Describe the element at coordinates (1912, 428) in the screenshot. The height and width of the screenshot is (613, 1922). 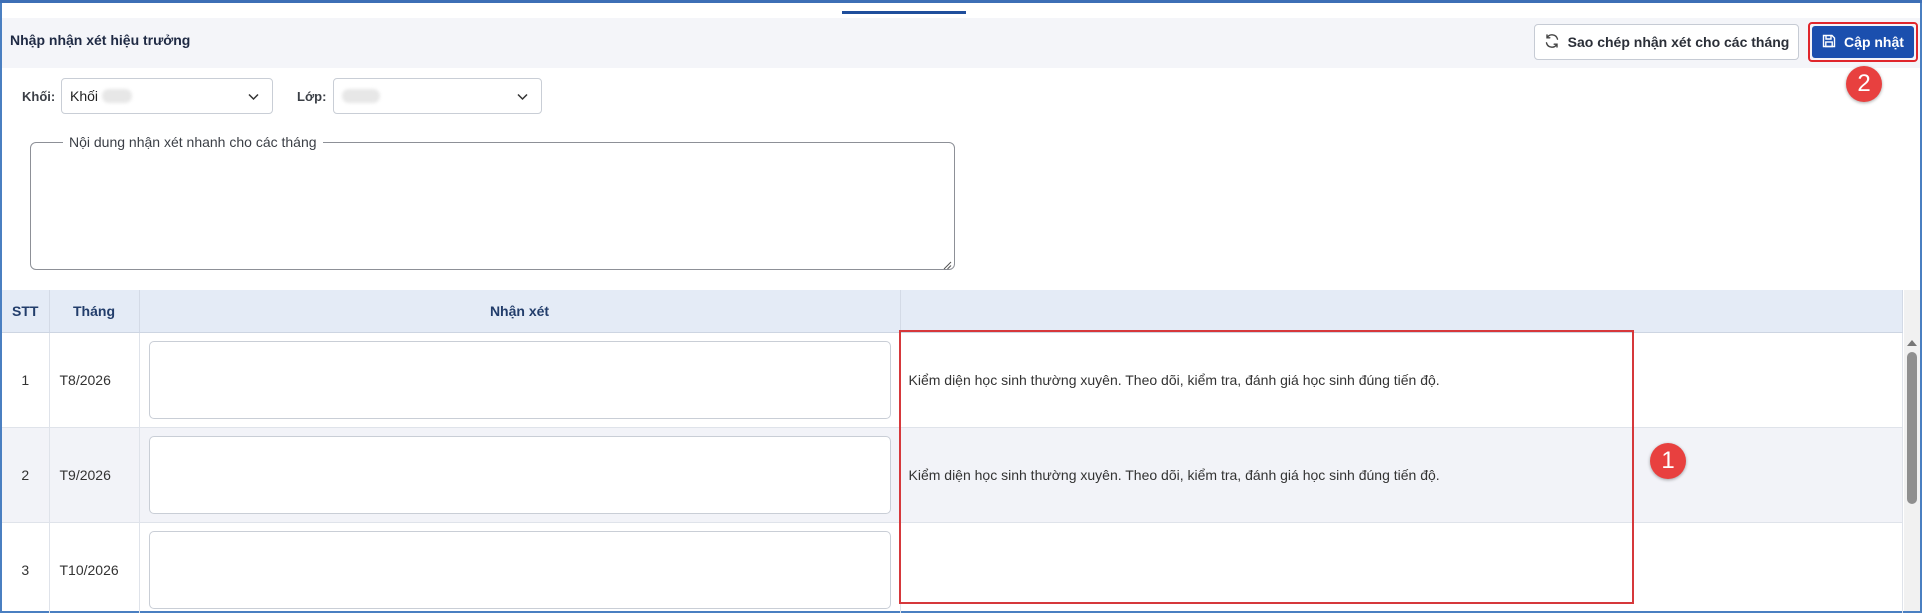
I see `scrollbar-thumb` at that location.